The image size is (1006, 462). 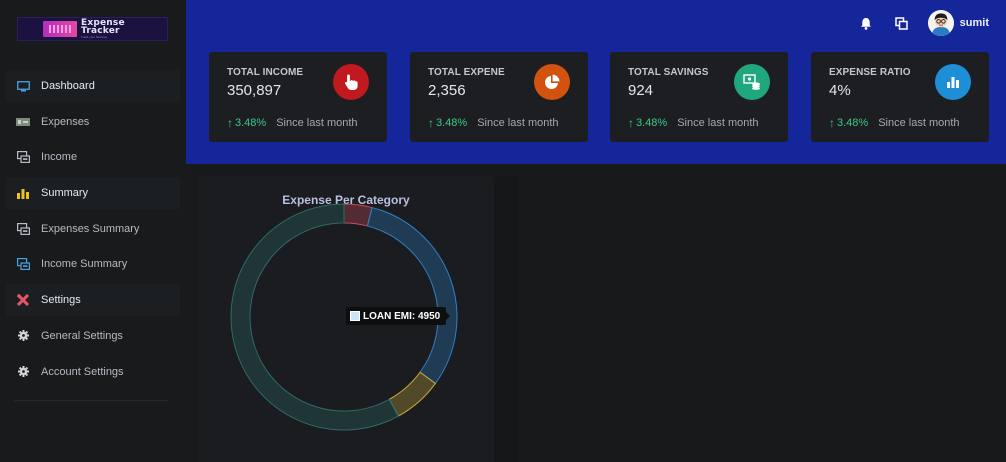 What do you see at coordinates (65, 193) in the screenshot?
I see `sidebar-item-label: Summary` at bounding box center [65, 193].